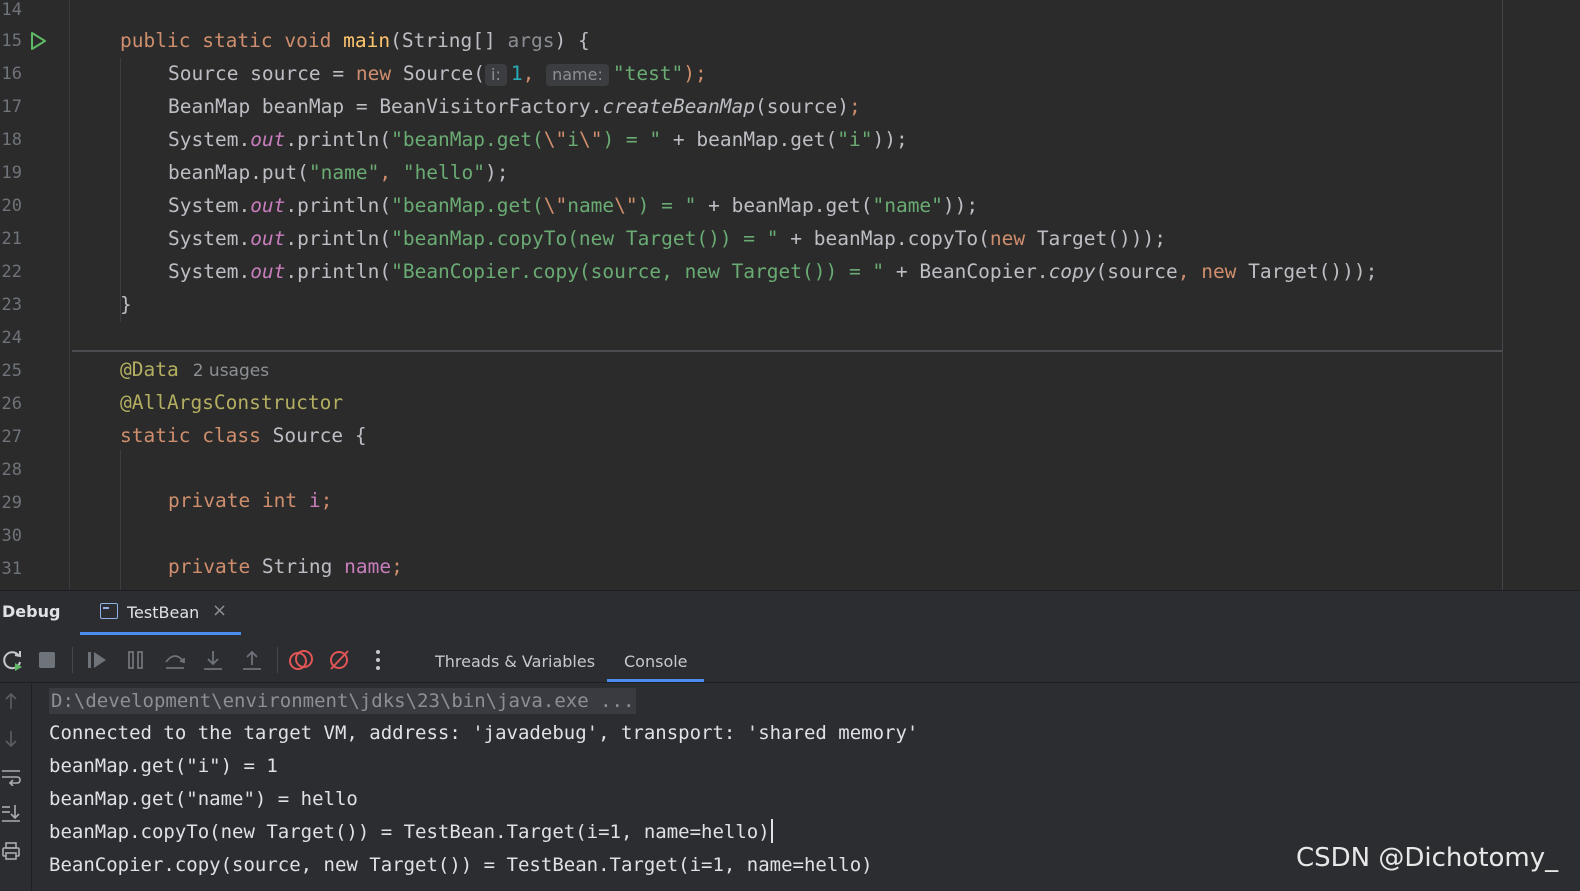 This screenshot has width=1580, height=891. Describe the element at coordinates (11, 338) in the screenshot. I see `line-number: 24` at that location.